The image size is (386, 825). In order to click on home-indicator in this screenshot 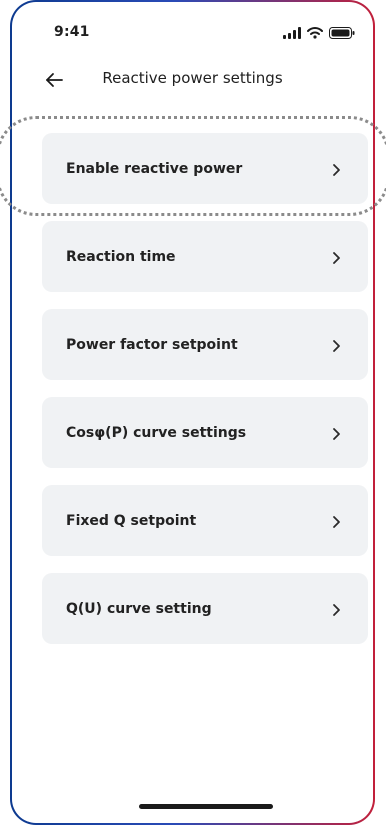, I will do `click(206, 806)`.